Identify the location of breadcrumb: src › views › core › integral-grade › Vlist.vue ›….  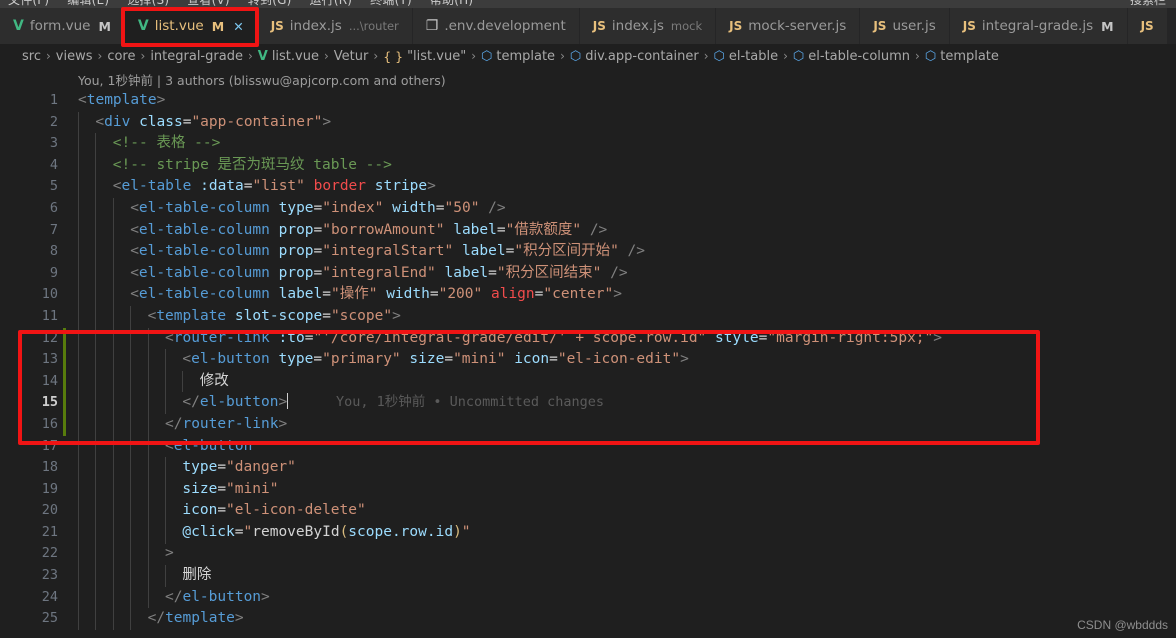
(588, 56).